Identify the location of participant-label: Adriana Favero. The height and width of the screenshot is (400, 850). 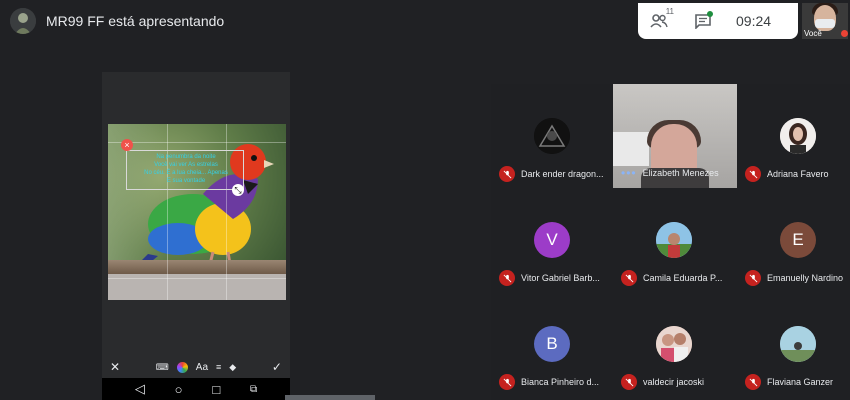
(787, 174).